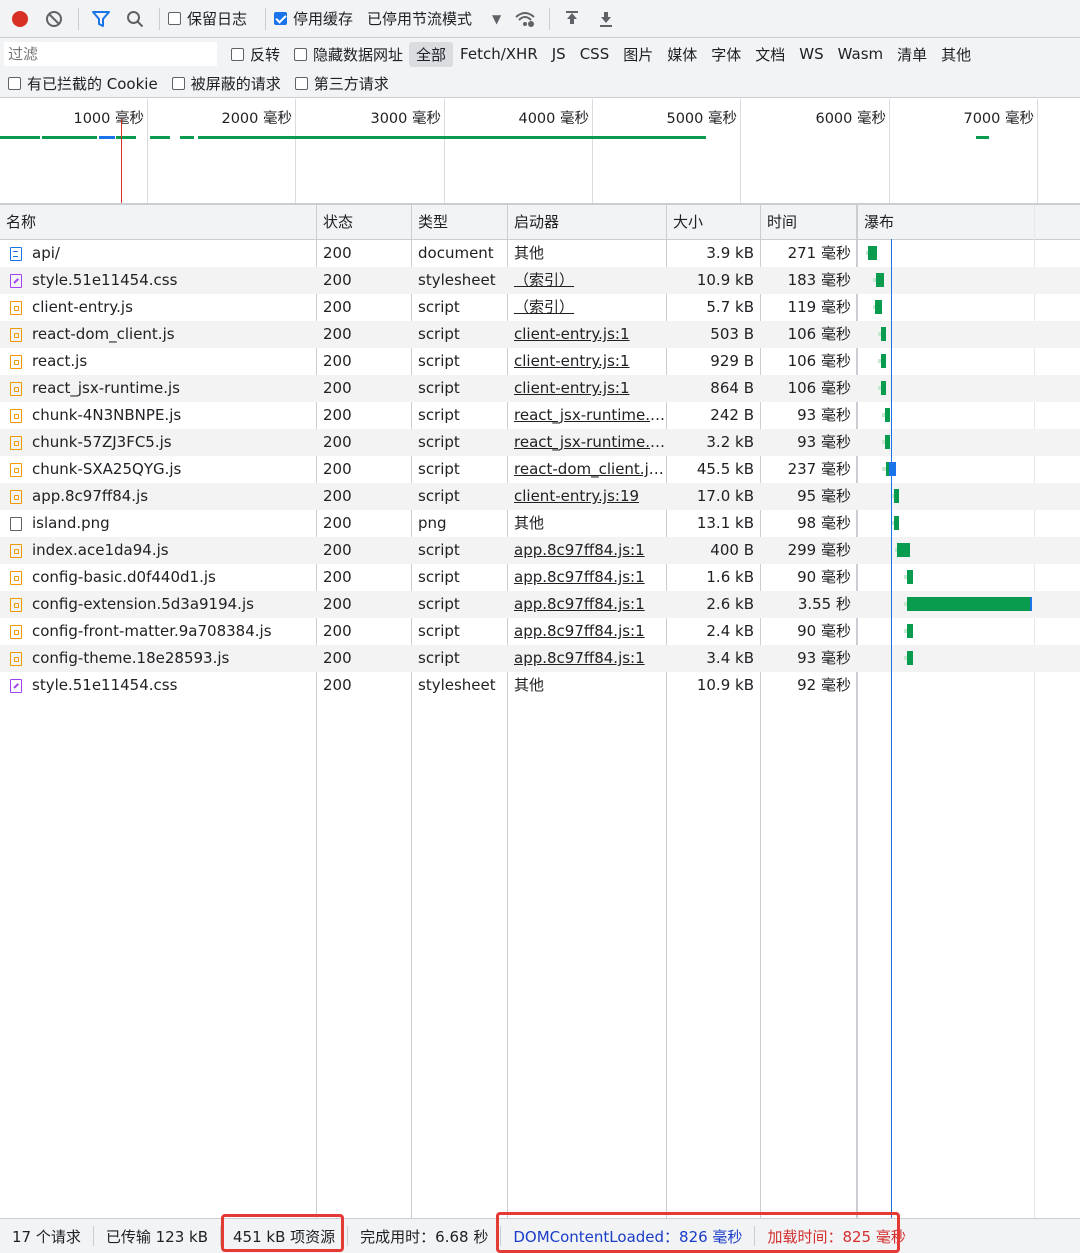  I want to click on request-initiator: react-dom_client.js:1, so click(587, 469).